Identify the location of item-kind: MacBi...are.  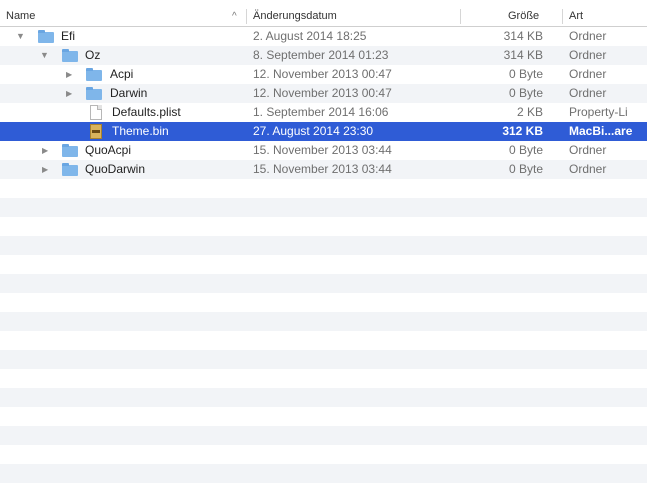
(601, 131).